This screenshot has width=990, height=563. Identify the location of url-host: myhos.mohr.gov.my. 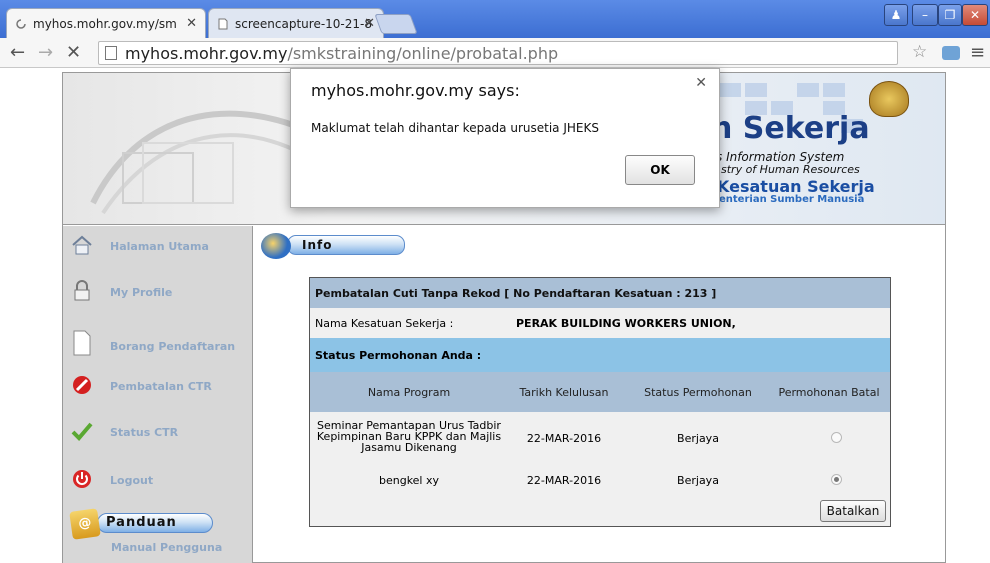
(206, 53).